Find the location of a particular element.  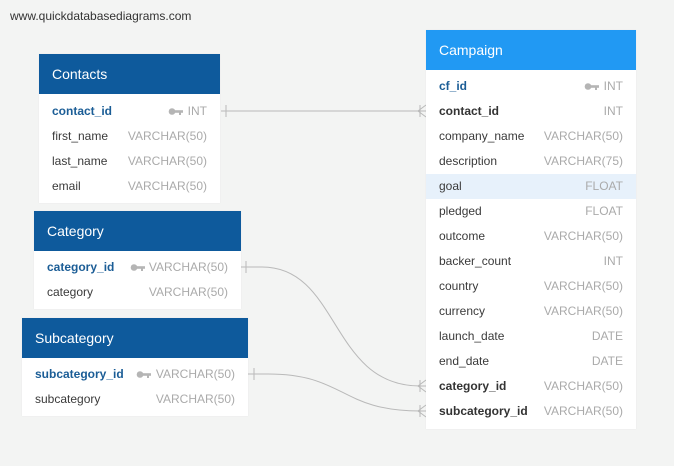

column-row: description VARCHAR(75) is located at coordinates (531, 161).